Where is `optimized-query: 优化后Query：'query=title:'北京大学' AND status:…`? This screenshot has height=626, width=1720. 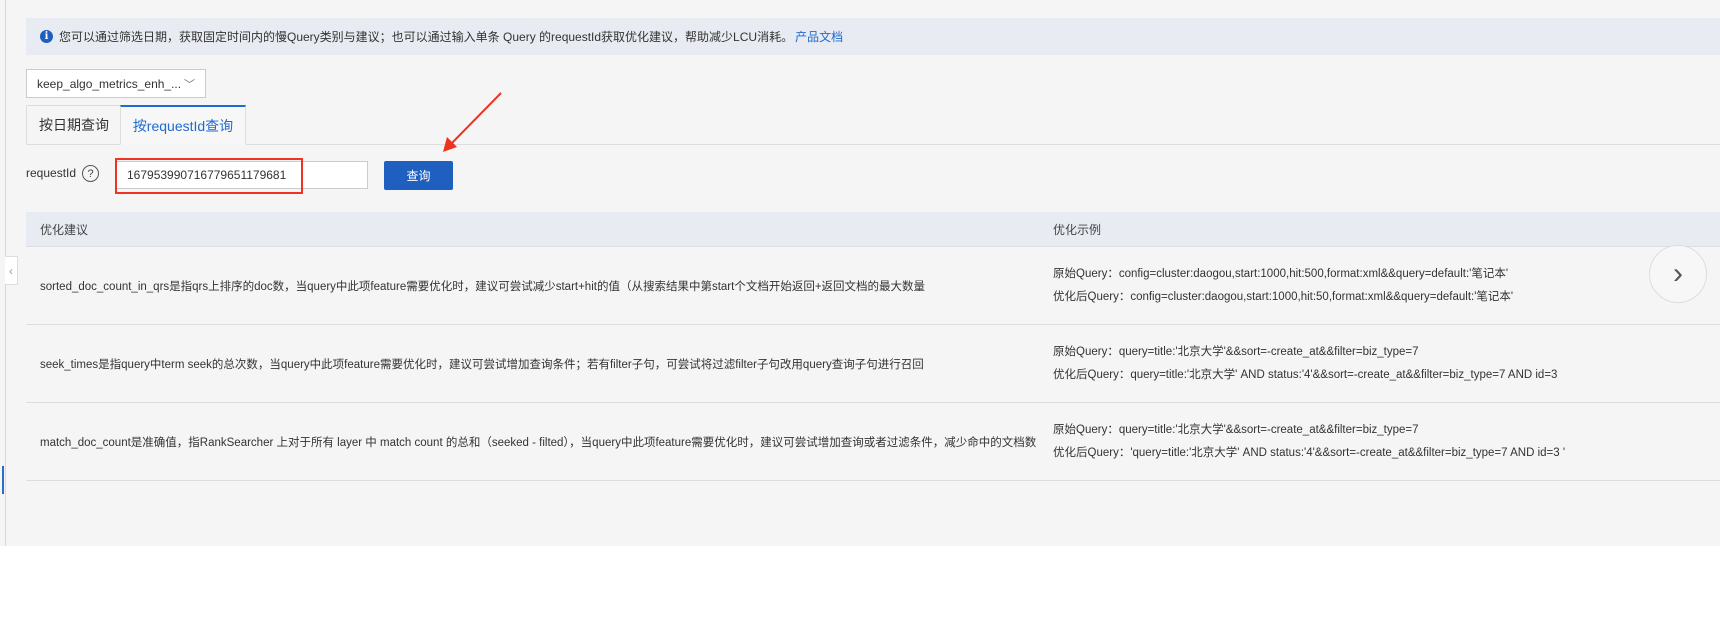 optimized-query: 优化后Query：'query=title:'北京大学' AND status:… is located at coordinates (1309, 453).